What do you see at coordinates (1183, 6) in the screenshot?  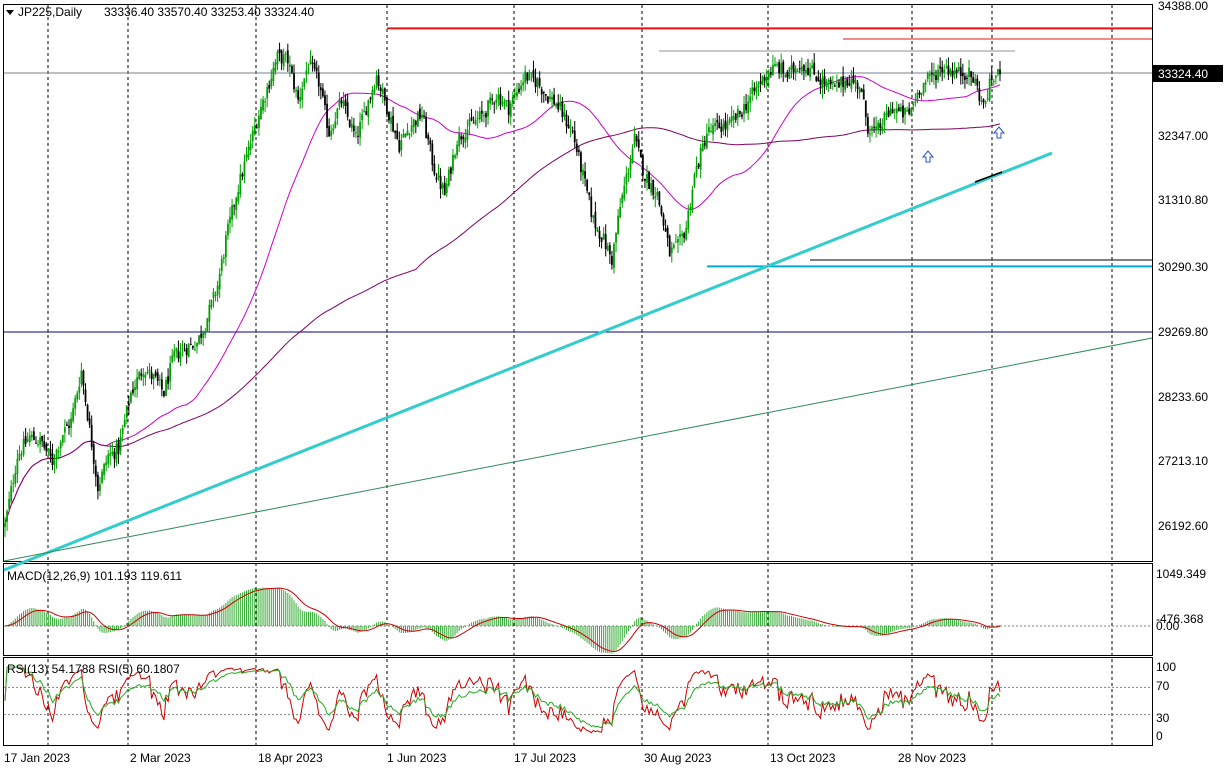 I see `price-tick: 34388.00` at bounding box center [1183, 6].